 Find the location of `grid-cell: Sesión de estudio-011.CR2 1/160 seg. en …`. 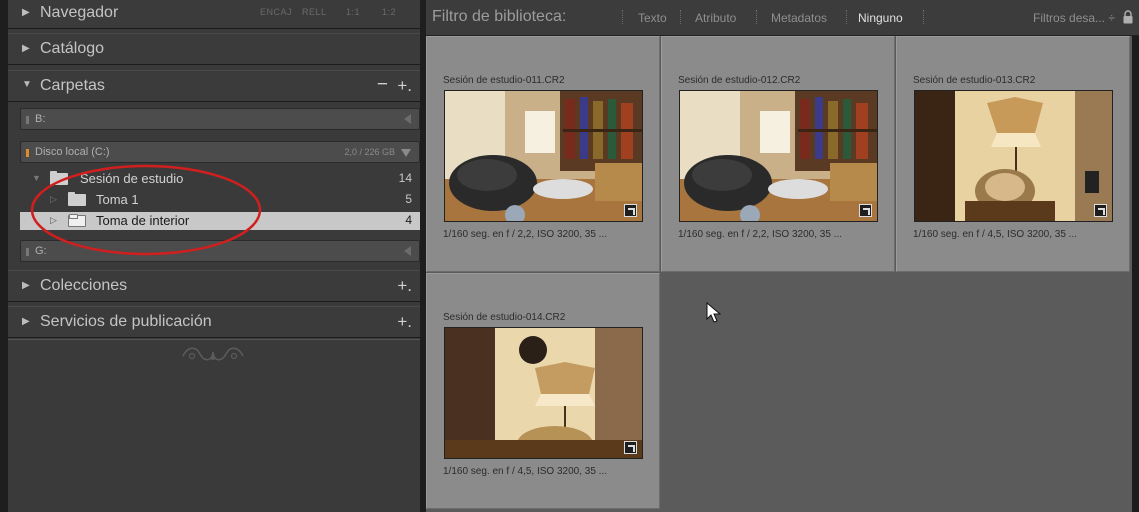

grid-cell: Sesión de estudio-011.CR2 1/160 seg. en … is located at coordinates (543, 154).